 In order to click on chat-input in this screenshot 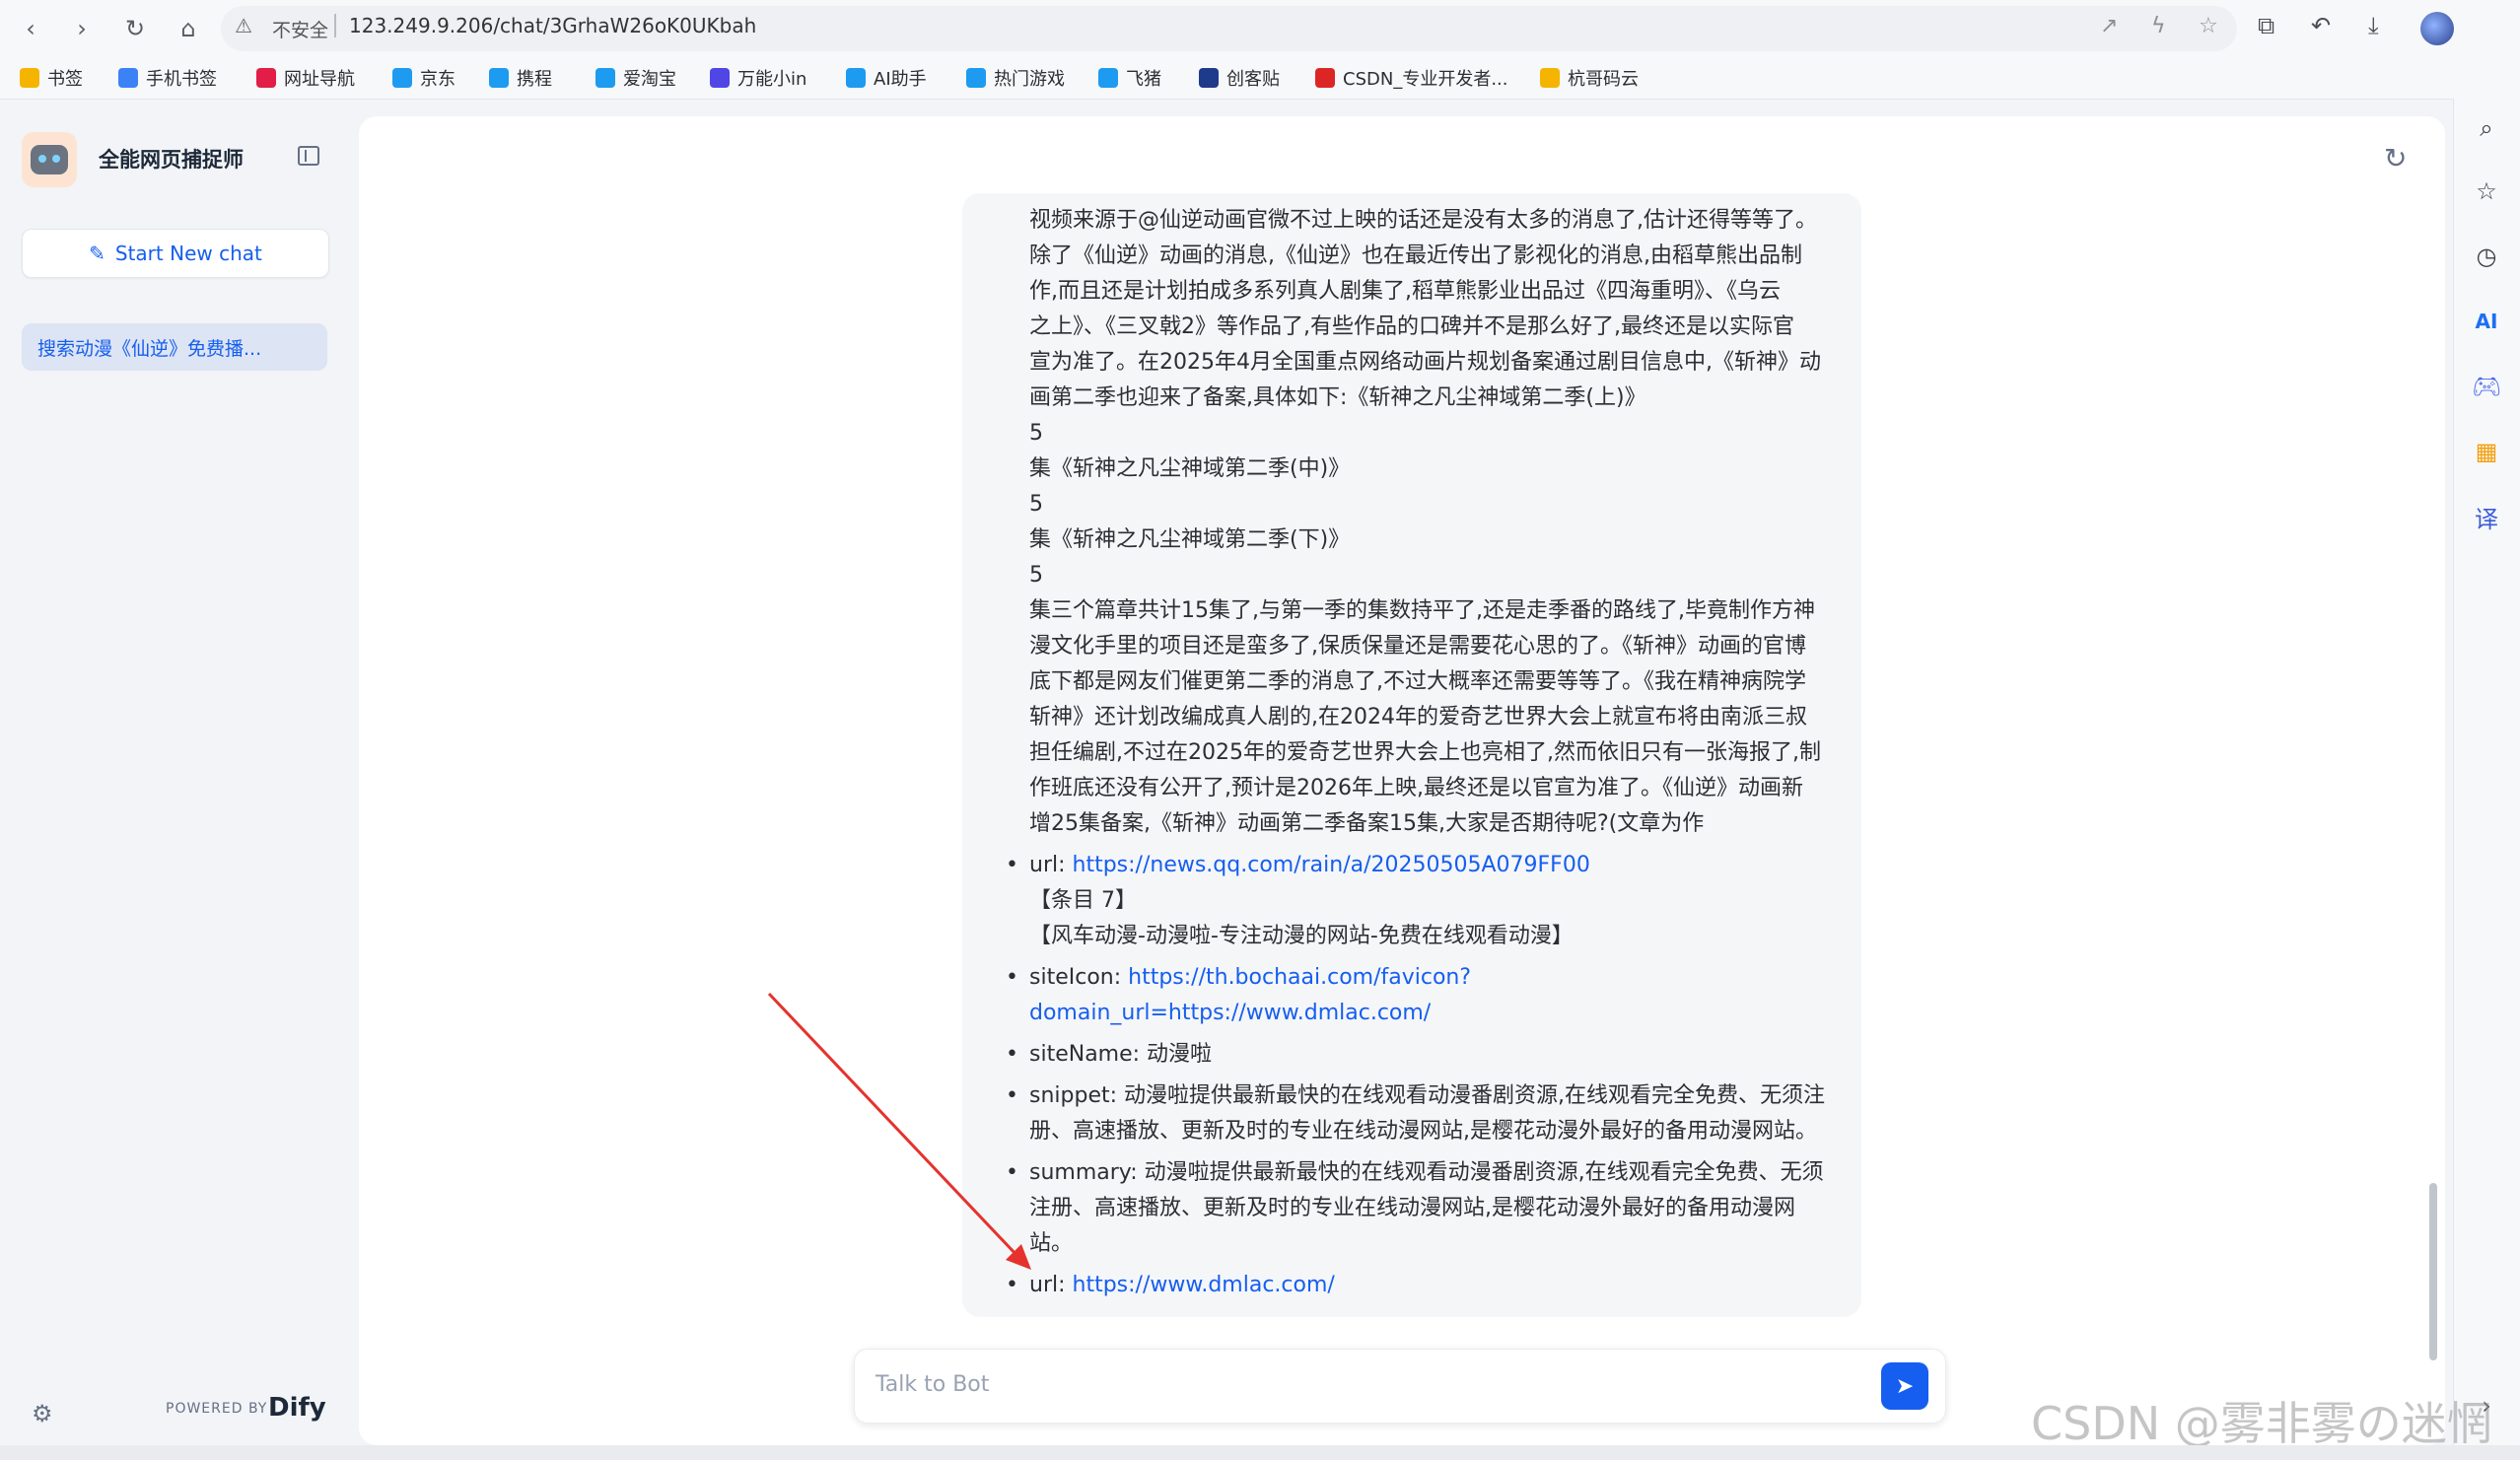, I will do `click(1400, 1387)`.